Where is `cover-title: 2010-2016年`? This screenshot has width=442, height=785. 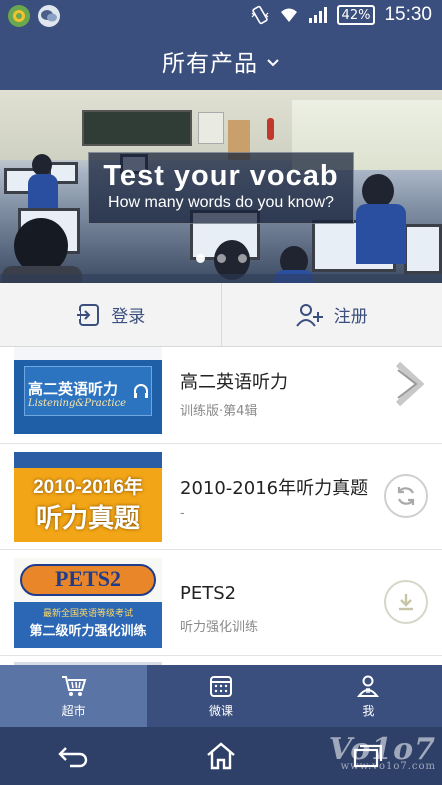
cover-title: 2010-2016年 is located at coordinates (88, 487).